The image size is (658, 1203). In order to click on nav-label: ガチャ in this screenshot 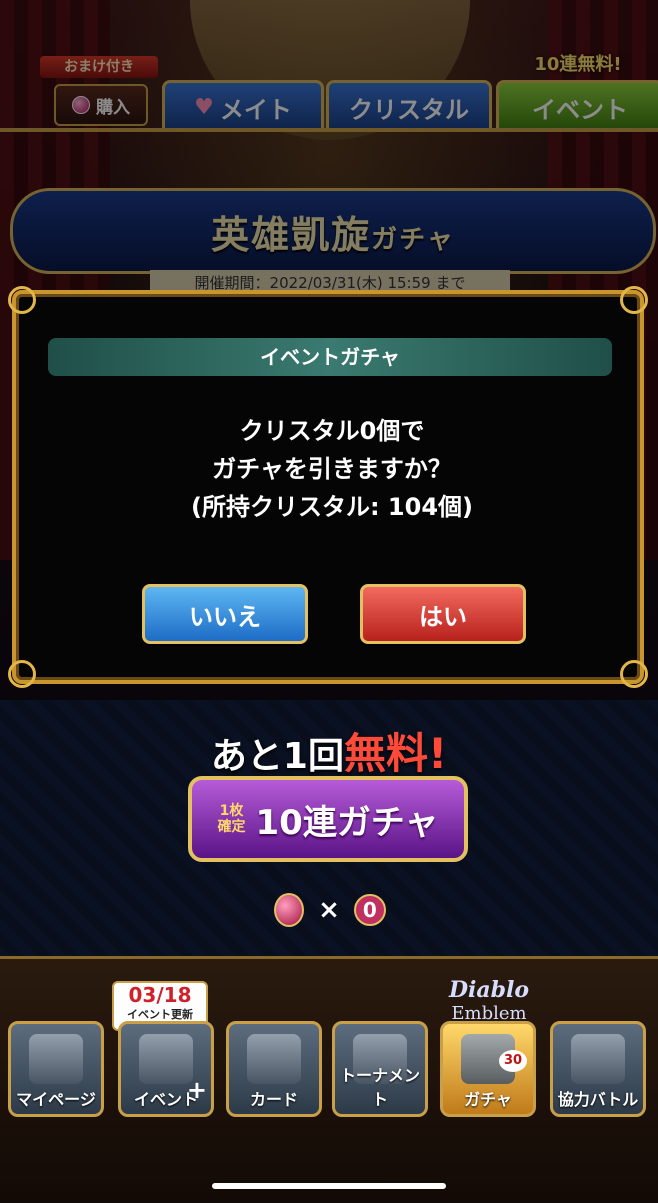, I will do `click(488, 1099)`.